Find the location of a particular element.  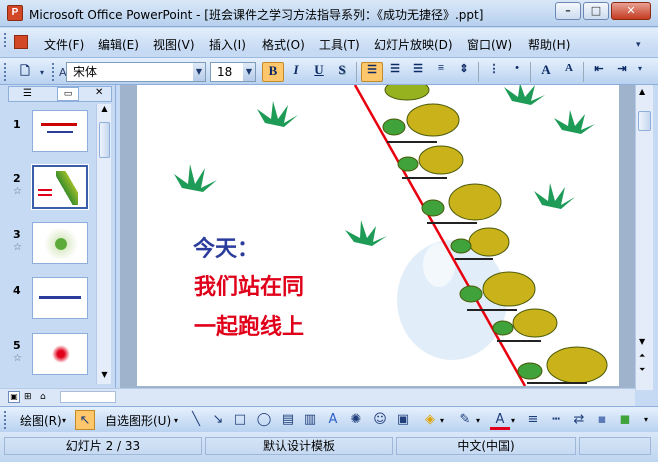

autoshapes-menu: 自选图形(U) is located at coordinates (138, 420).